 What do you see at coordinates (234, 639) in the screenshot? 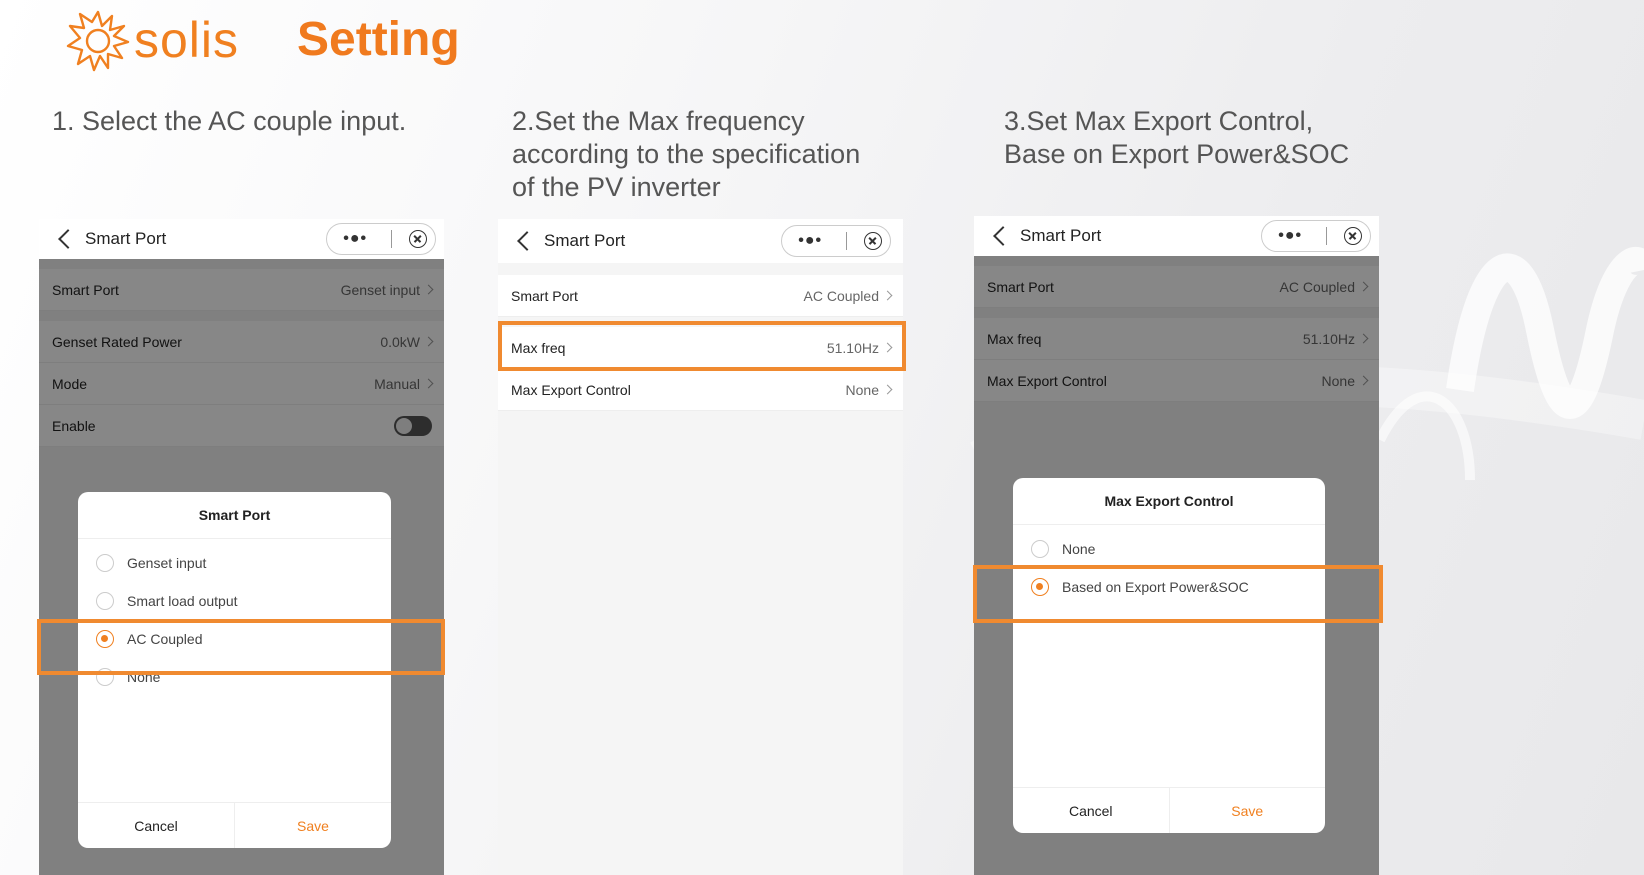
I see `option-ac-coupled: AC Coupled` at bounding box center [234, 639].